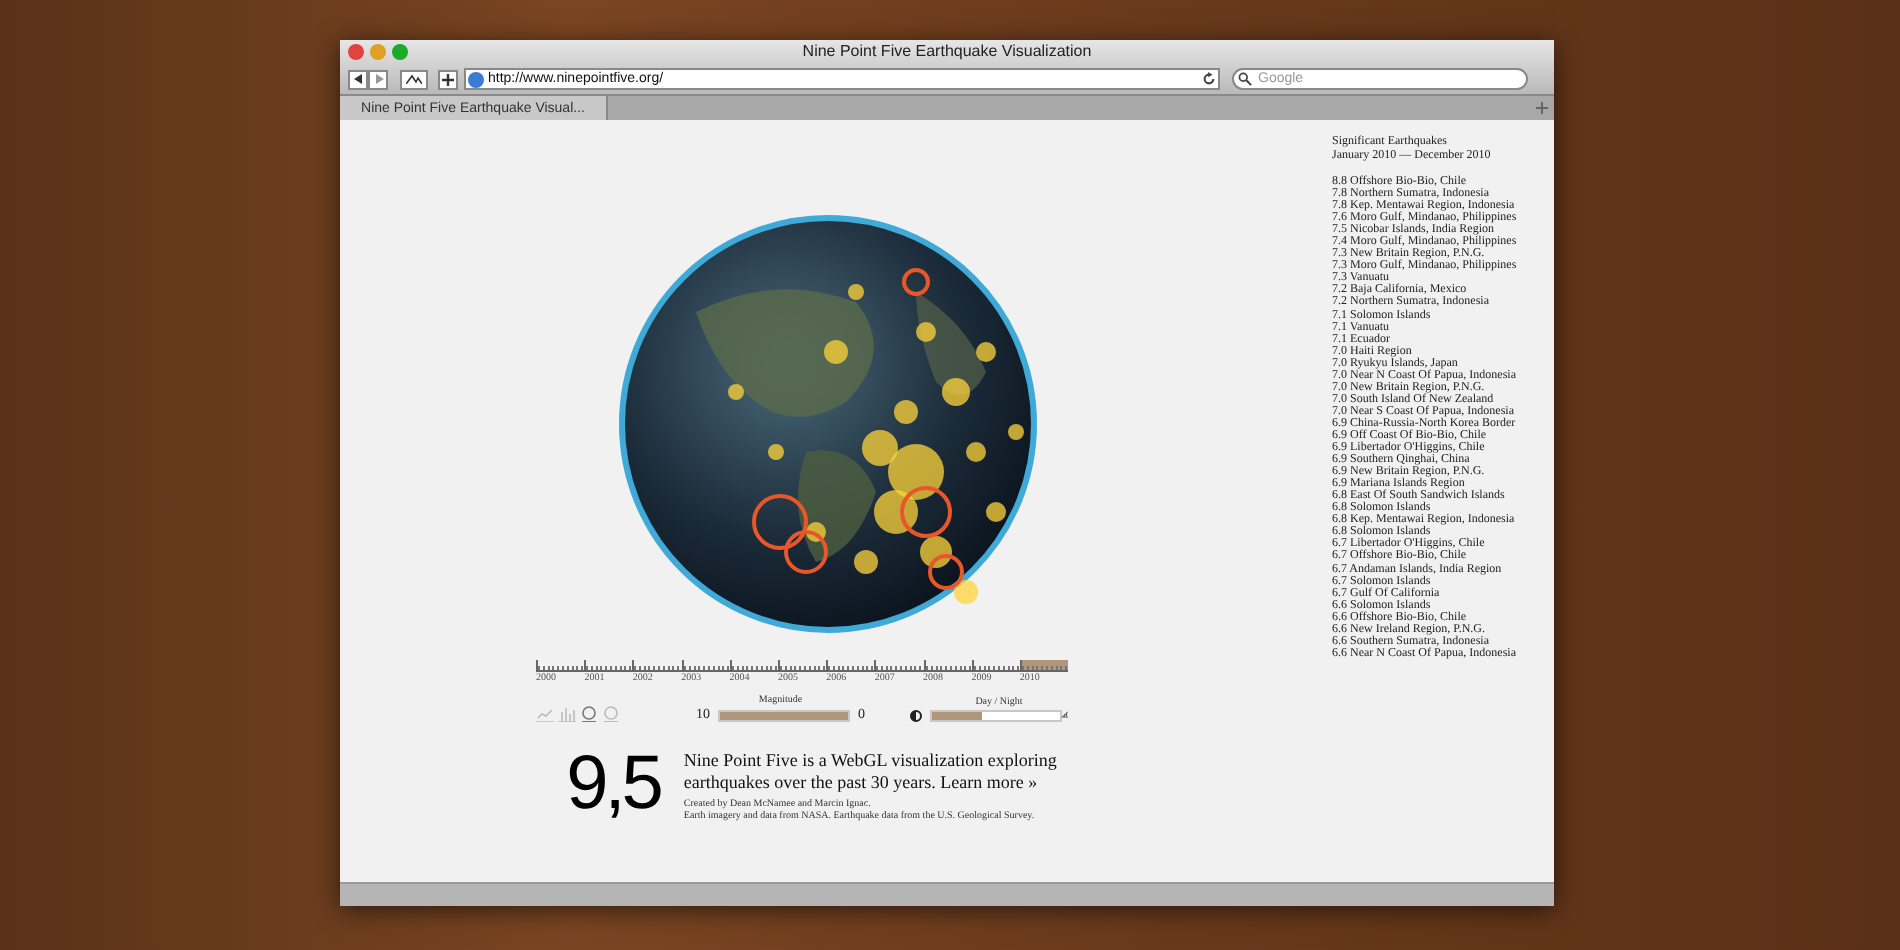  I want to click on window-title: Nine Point Five Earthquake Visualization, so click(947, 52).